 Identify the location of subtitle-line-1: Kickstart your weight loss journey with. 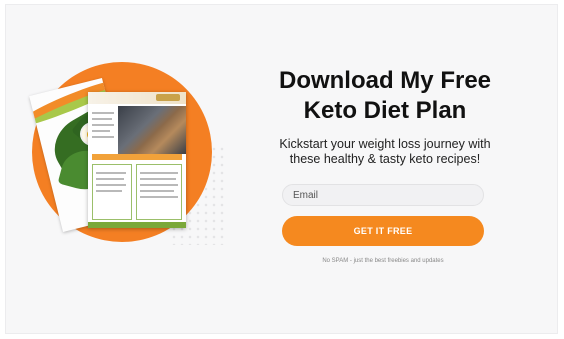
(385, 144).